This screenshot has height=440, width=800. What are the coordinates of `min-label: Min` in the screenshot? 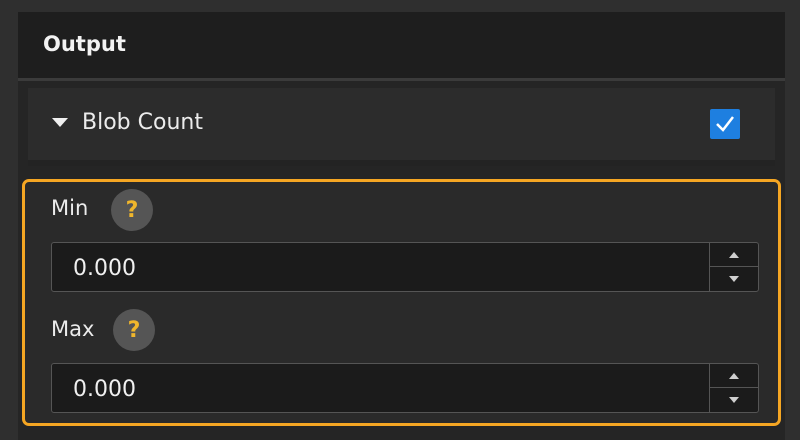 It's located at (70, 208).